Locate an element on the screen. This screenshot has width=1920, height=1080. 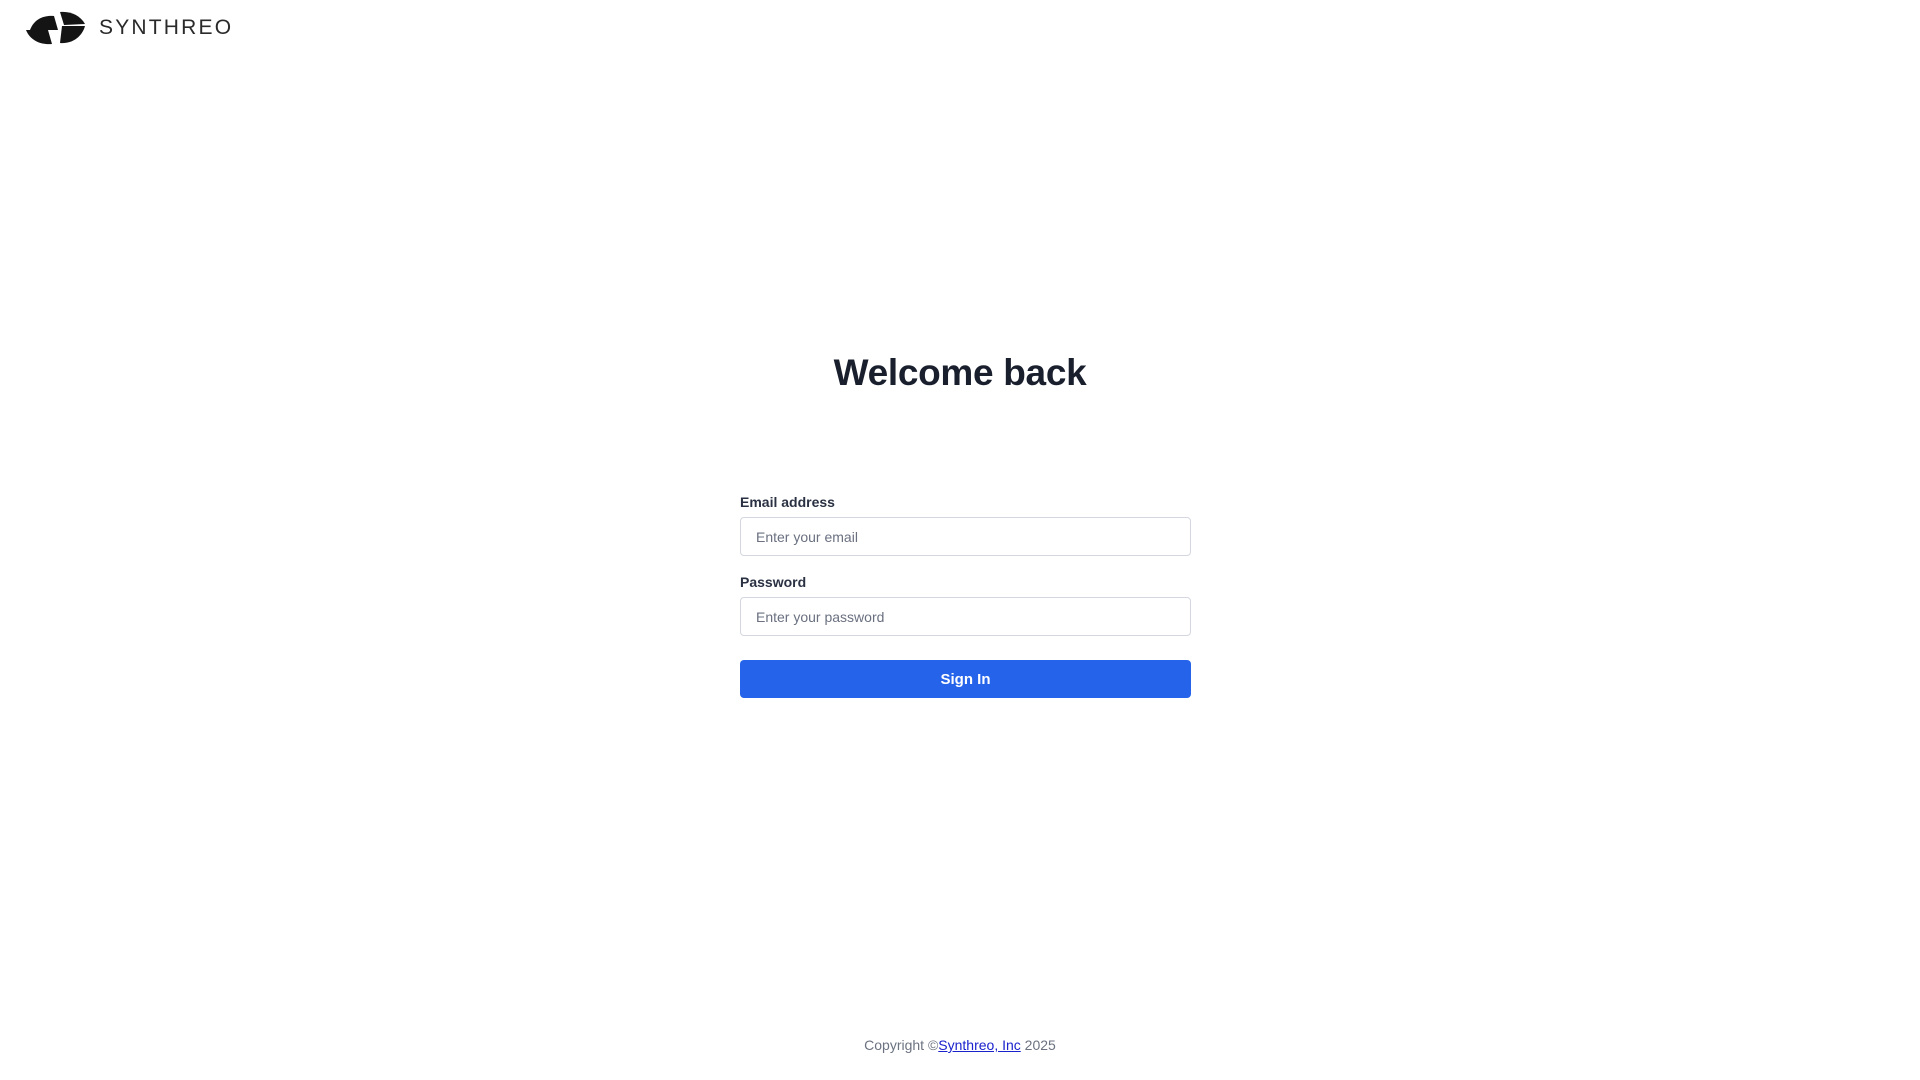
password-field is located at coordinates (965, 616).